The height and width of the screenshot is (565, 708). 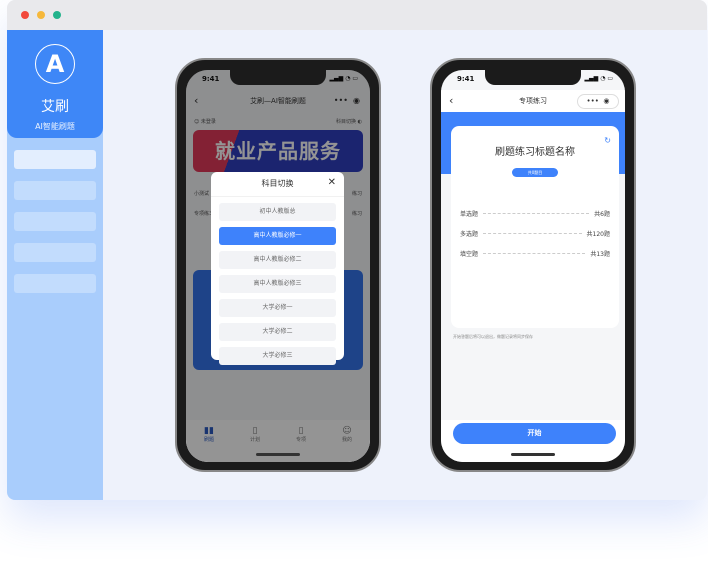 I want to click on logo-letter: A, so click(x=55, y=64).